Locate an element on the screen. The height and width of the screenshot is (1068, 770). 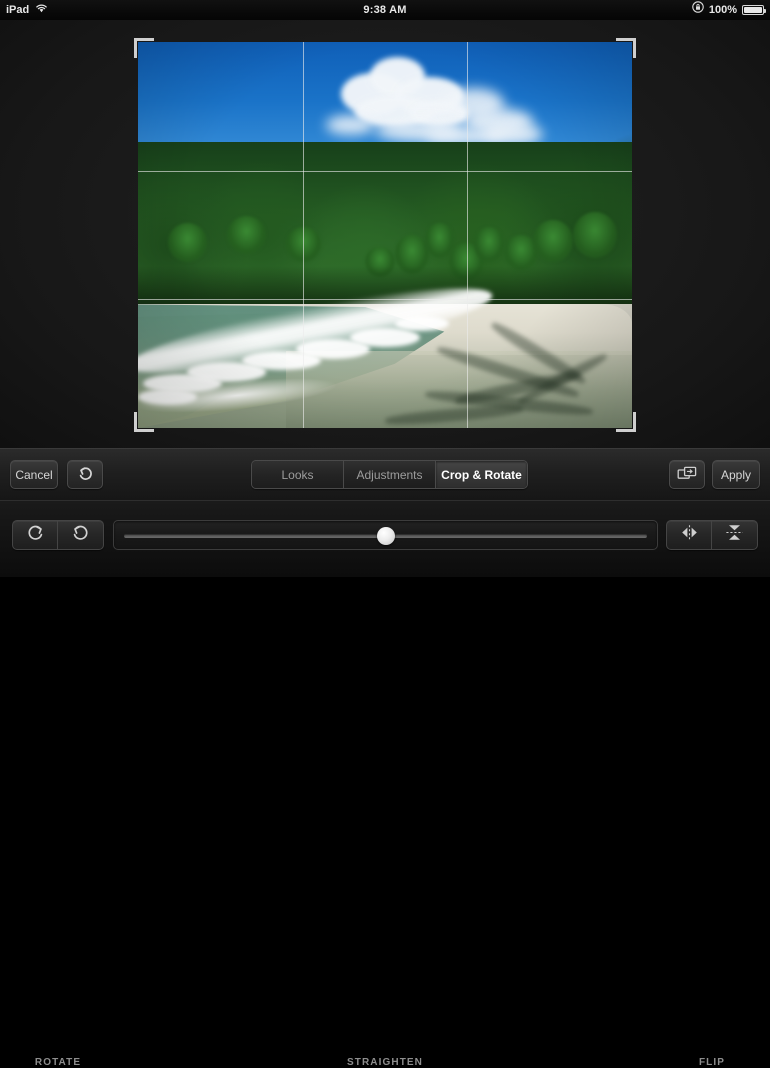
battery-icon is located at coordinates (754, 10).